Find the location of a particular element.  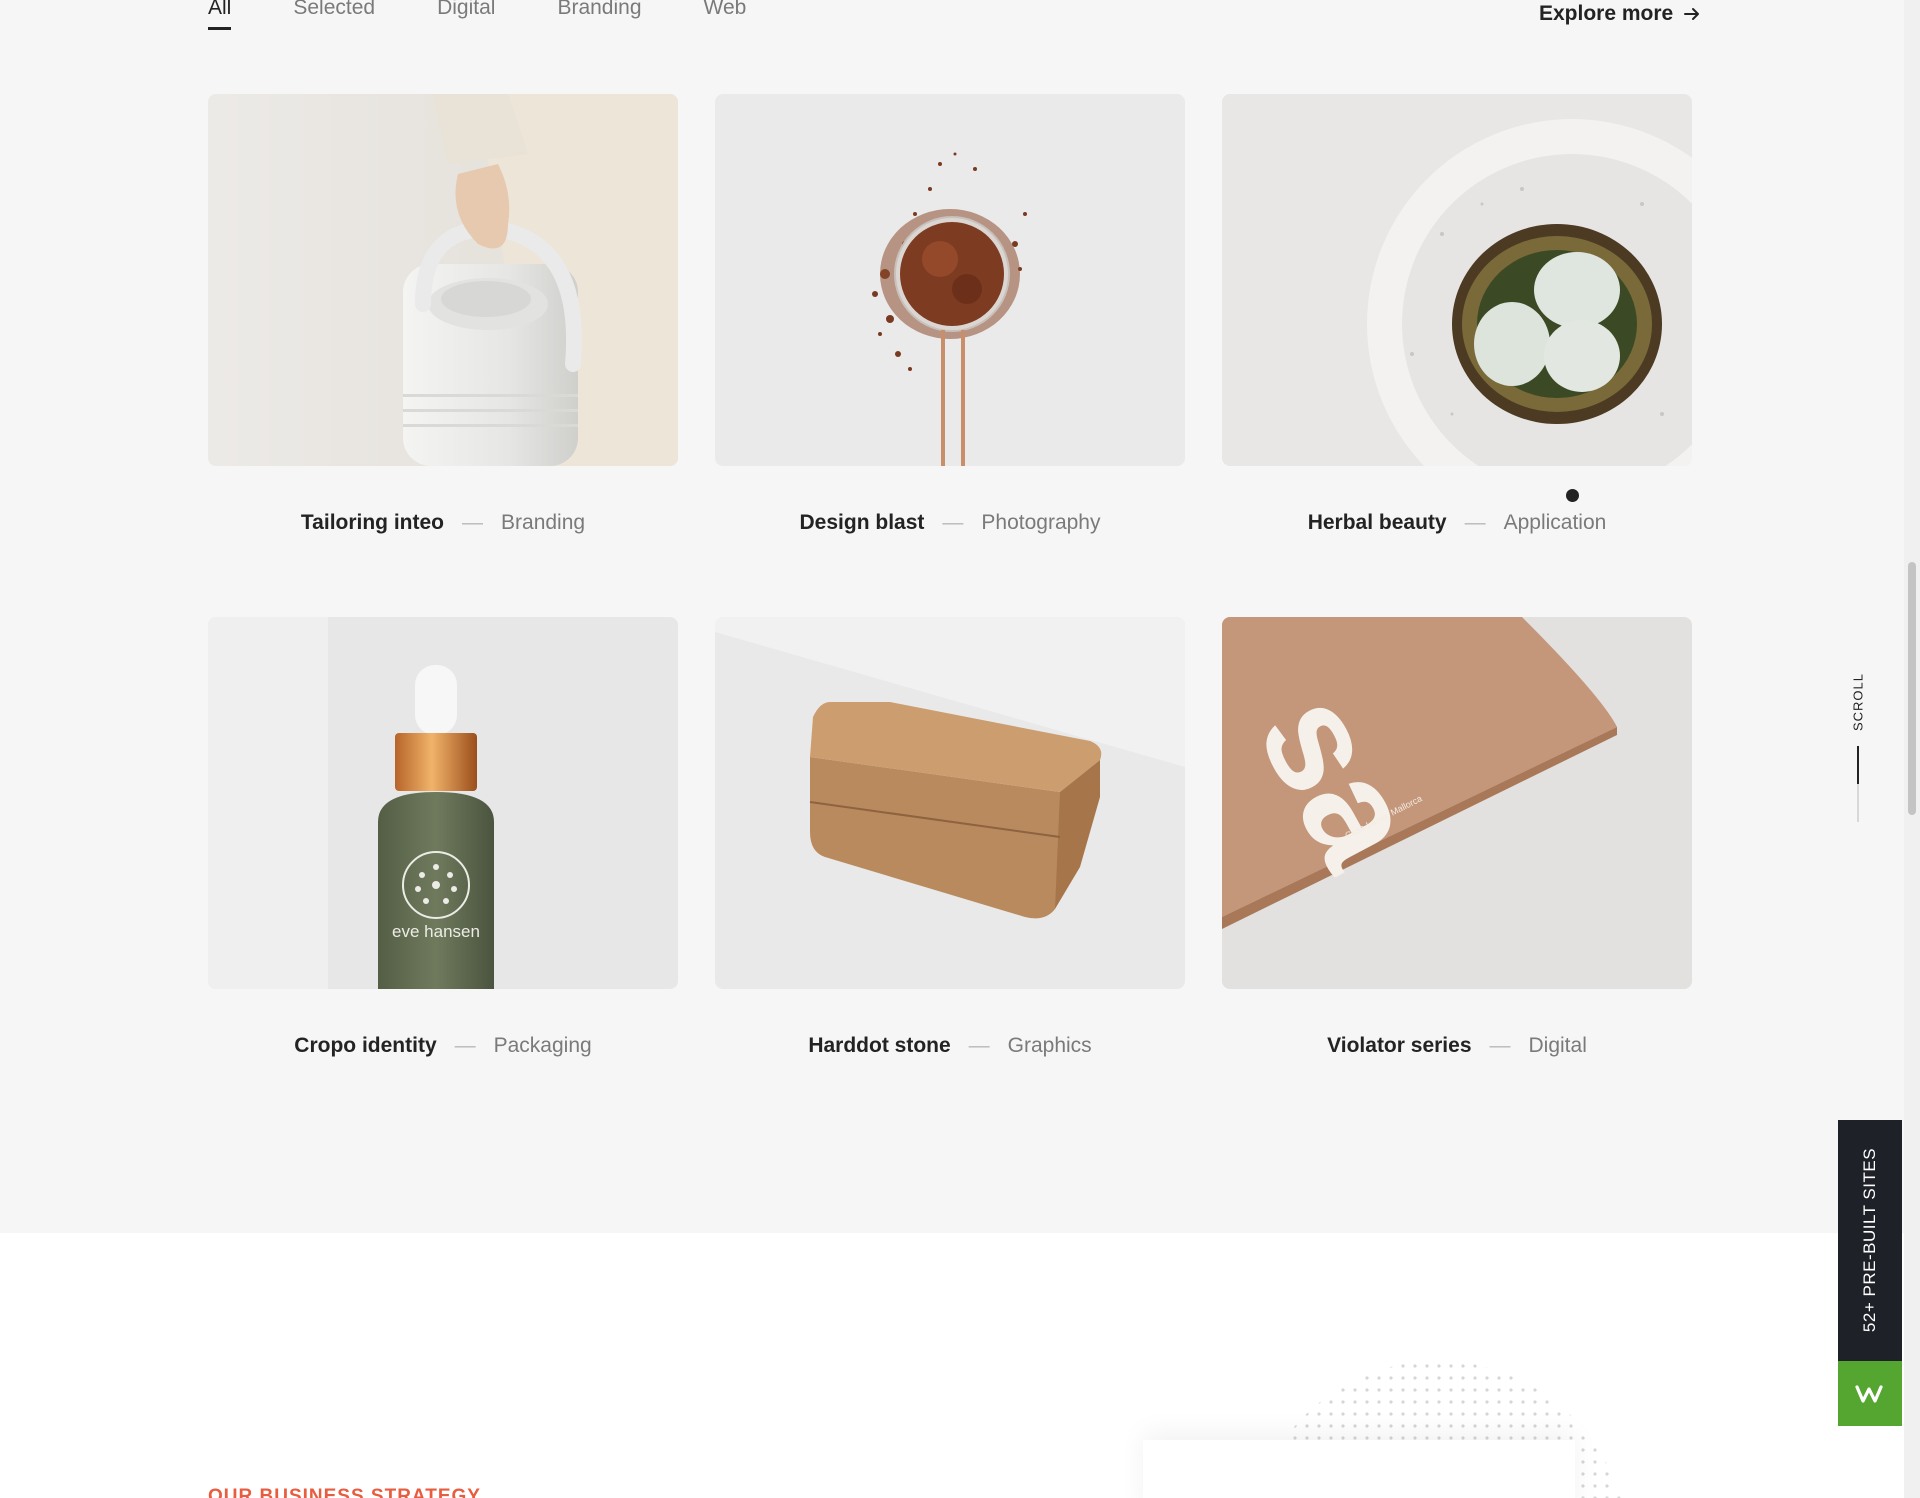

pre-built-sites-badge: 52+ PRE-BUILT SITES is located at coordinates (1870, 1273).